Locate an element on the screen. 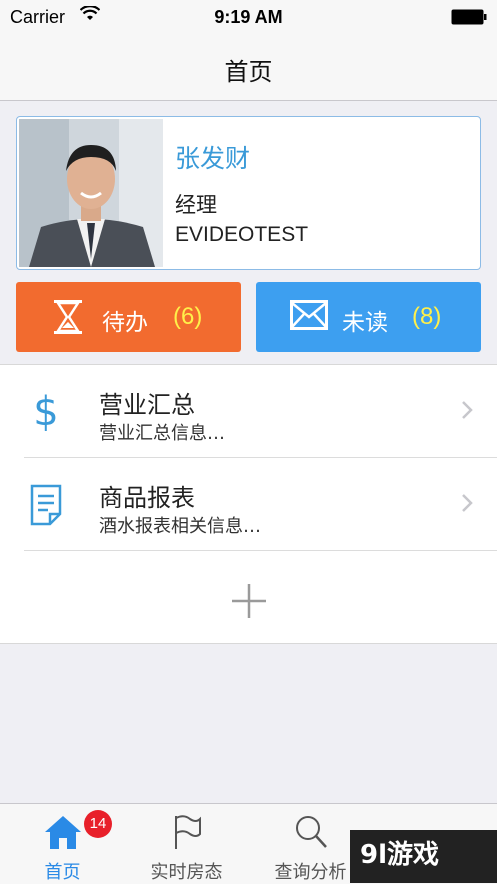 The image size is (497, 884). status-time: 9:19 AM is located at coordinates (248, 17).